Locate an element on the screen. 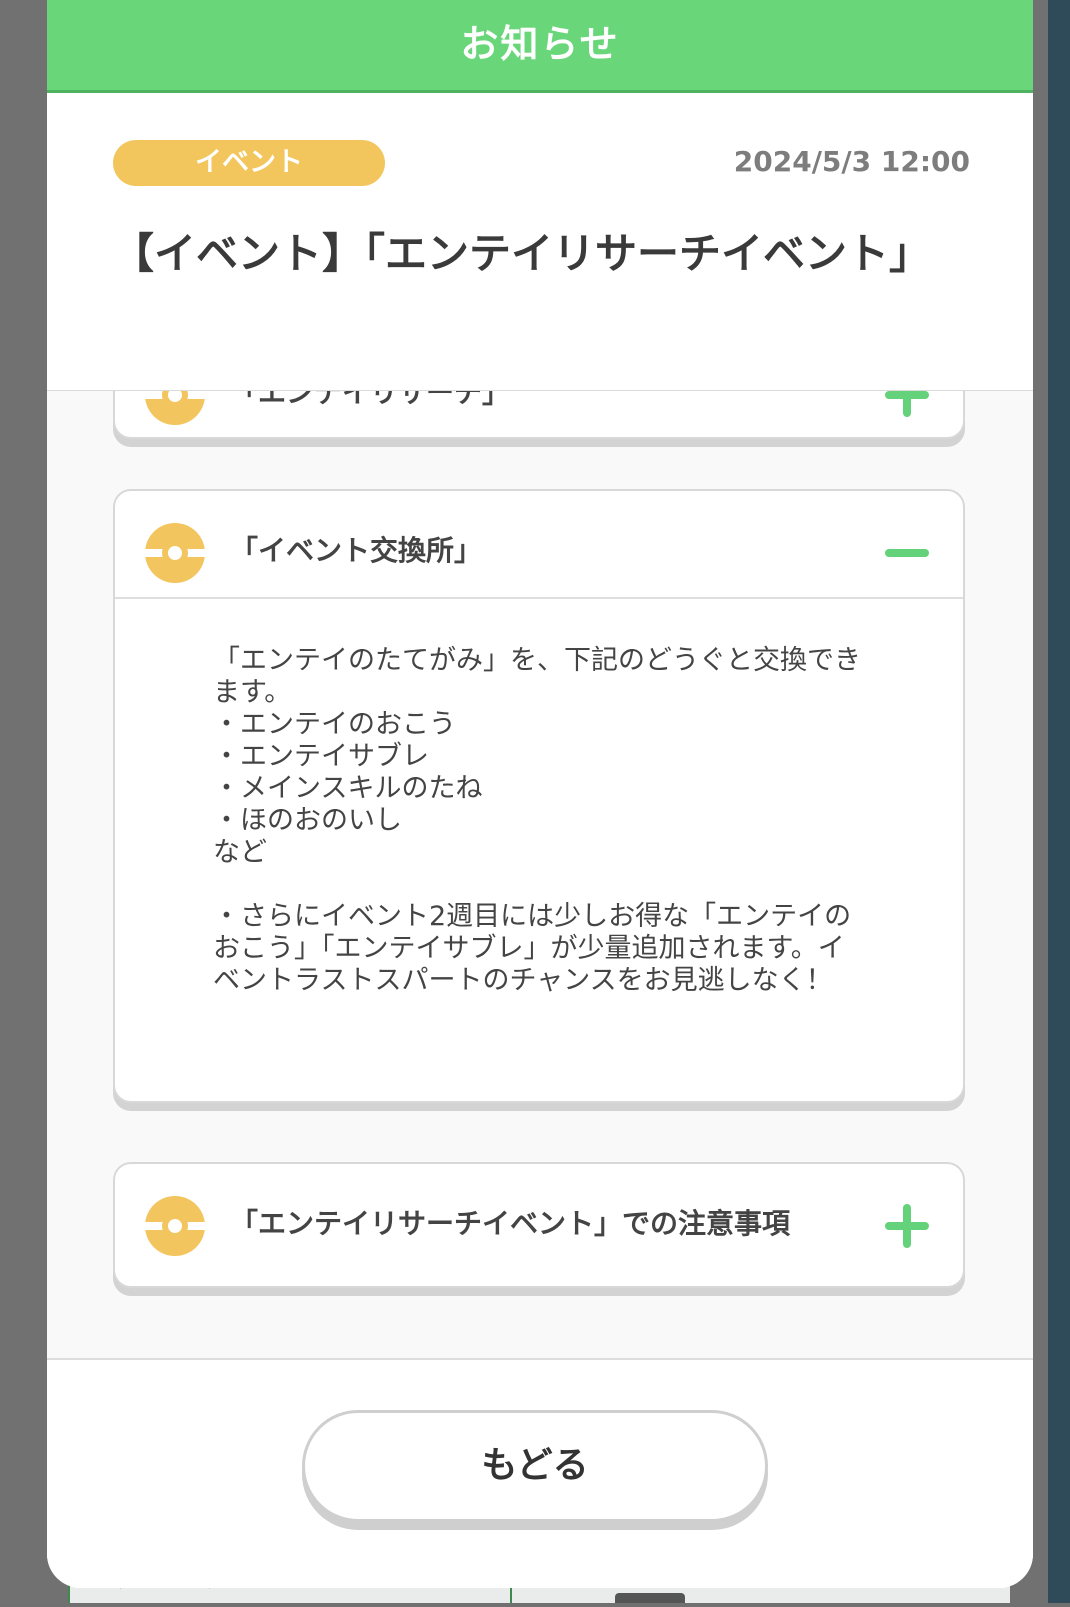 This screenshot has height=1607, width=1070. accordion-header: 「エンテイリサーチ」 is located at coordinates (539, 415).